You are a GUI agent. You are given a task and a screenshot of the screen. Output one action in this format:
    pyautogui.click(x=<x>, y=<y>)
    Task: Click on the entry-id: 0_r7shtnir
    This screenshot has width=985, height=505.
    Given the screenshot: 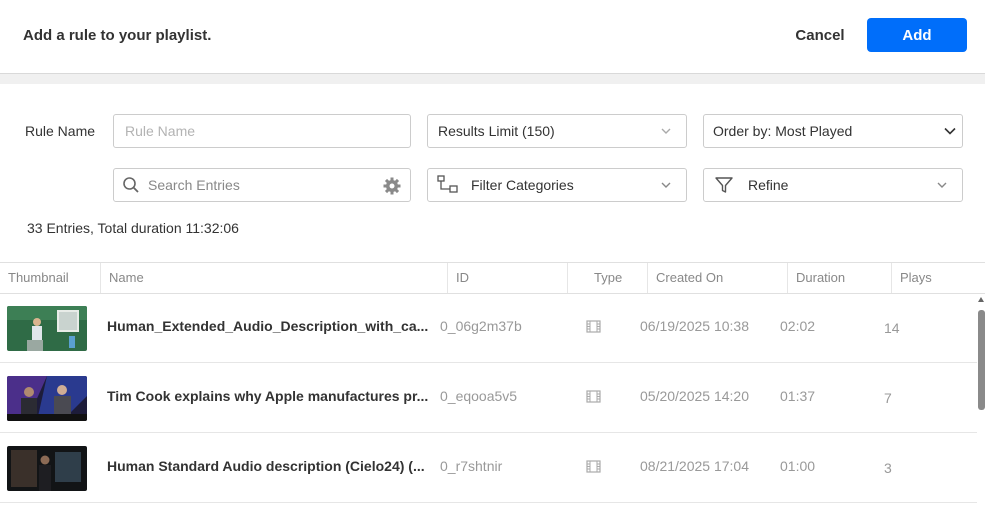 What is the action you would take?
    pyautogui.click(x=471, y=466)
    